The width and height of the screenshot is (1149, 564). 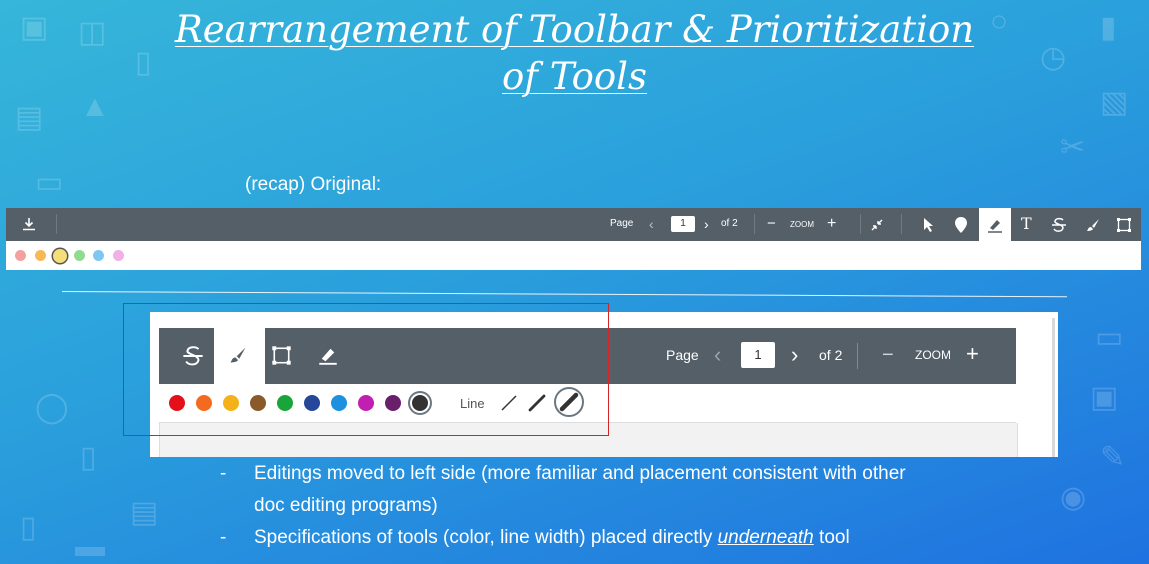 I want to click on tablet-doodle-icon: ▭, so click(x=1109, y=337).